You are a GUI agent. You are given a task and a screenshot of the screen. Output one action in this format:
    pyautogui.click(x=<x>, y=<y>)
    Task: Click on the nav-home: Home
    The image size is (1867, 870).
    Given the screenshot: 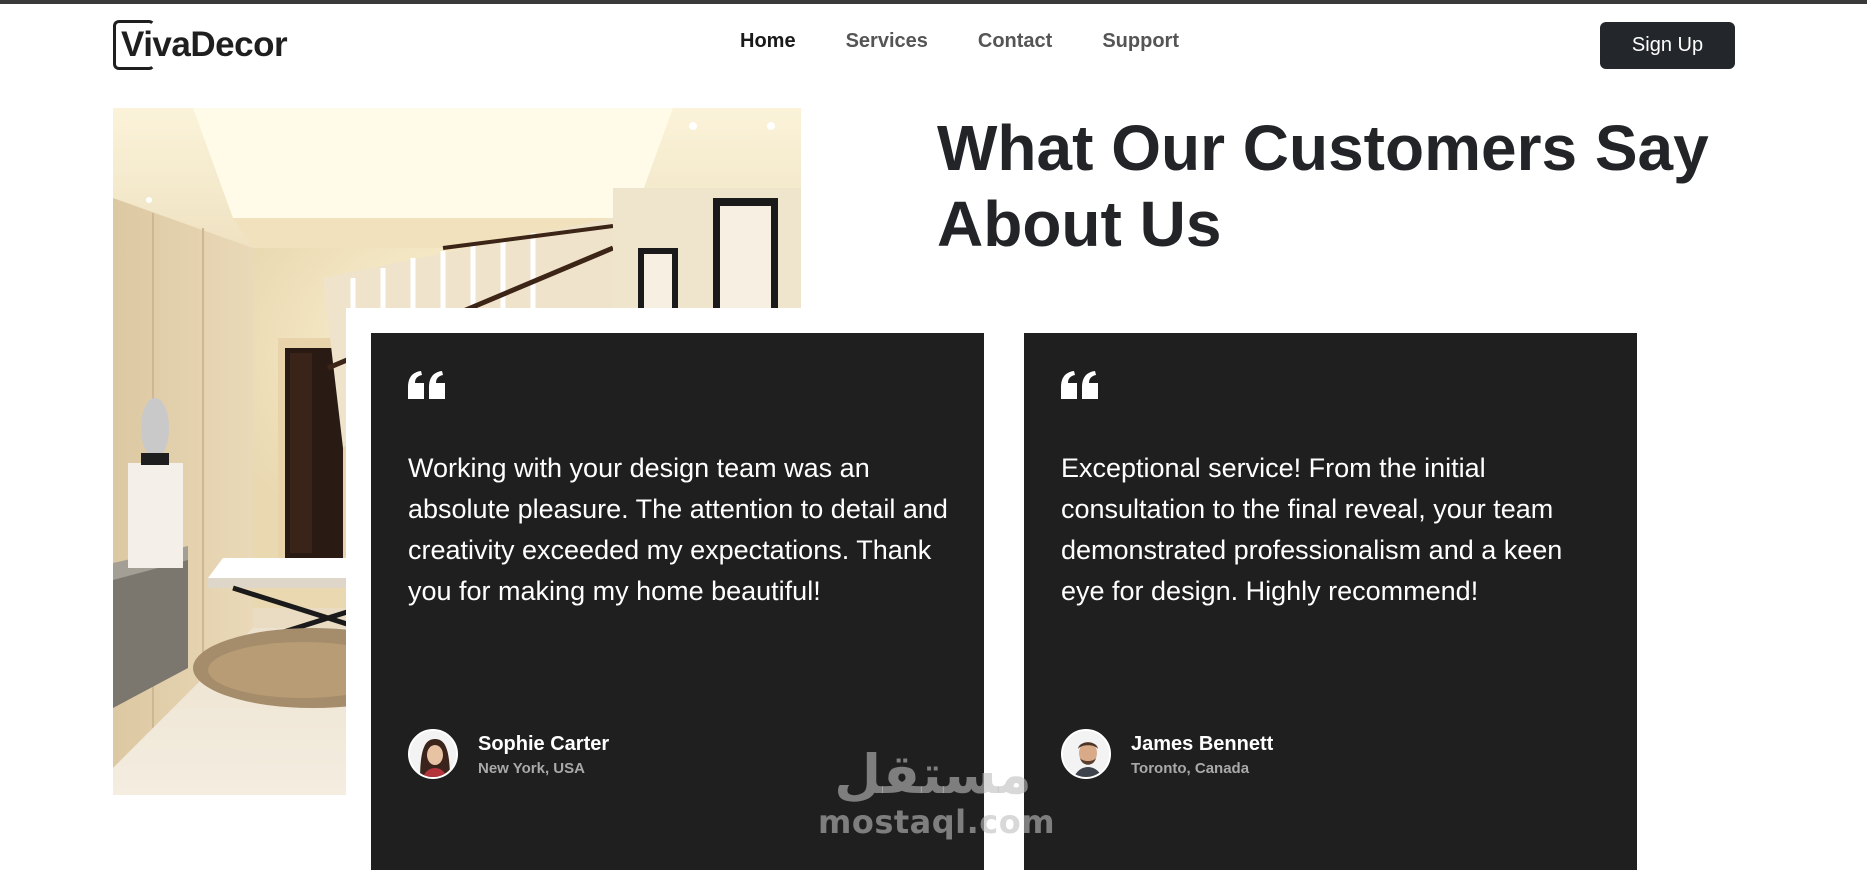 What is the action you would take?
    pyautogui.click(x=768, y=41)
    